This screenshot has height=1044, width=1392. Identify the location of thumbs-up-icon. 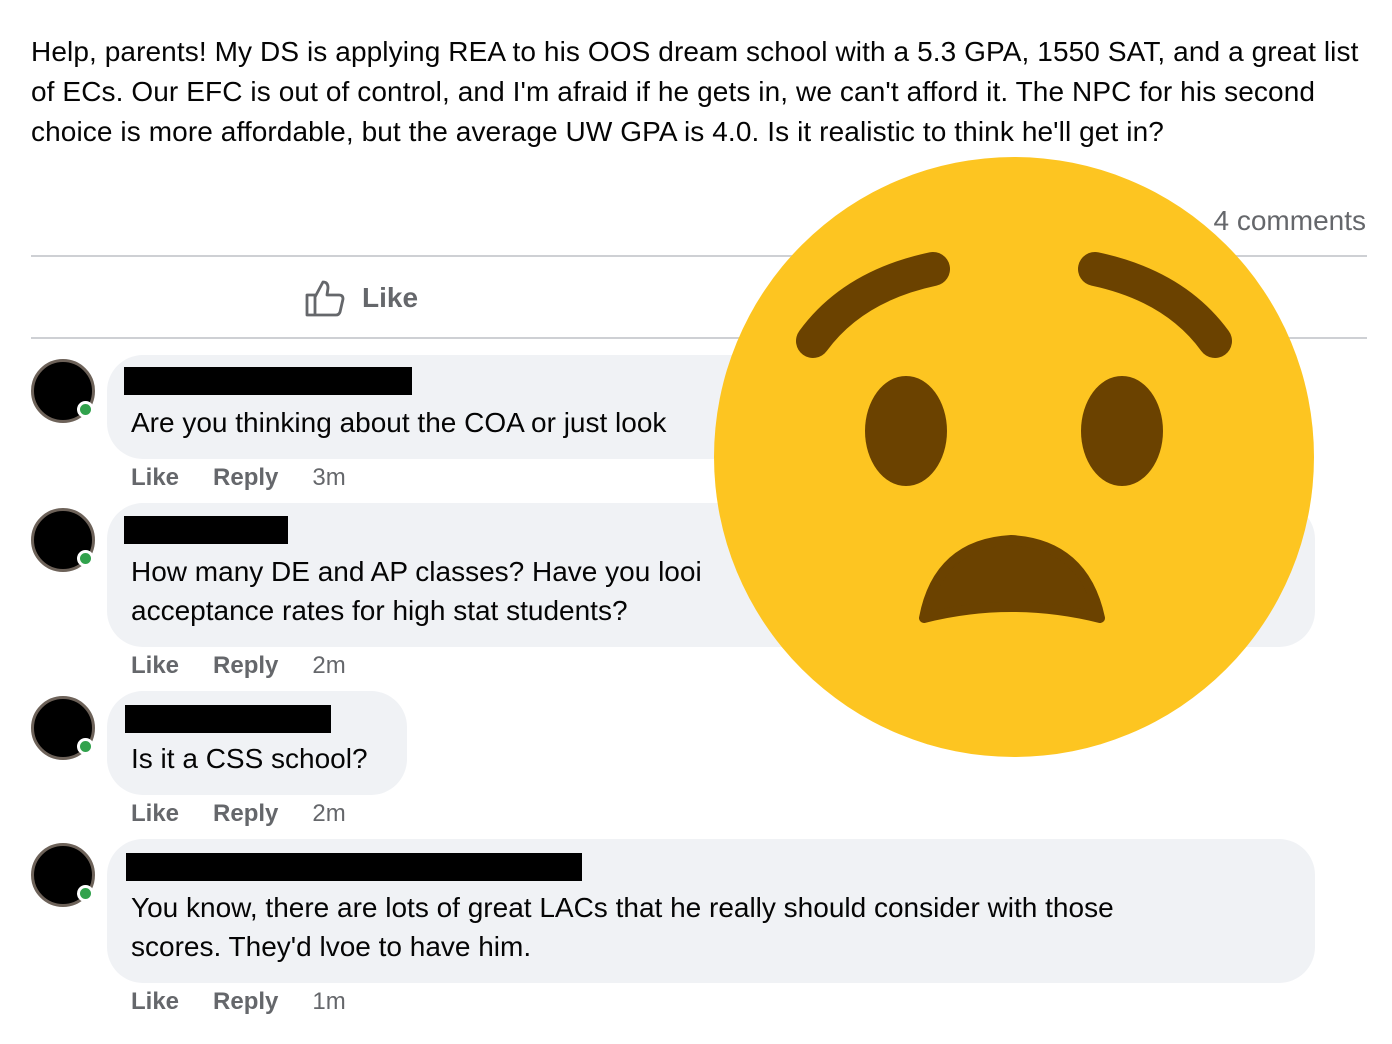
(325, 298).